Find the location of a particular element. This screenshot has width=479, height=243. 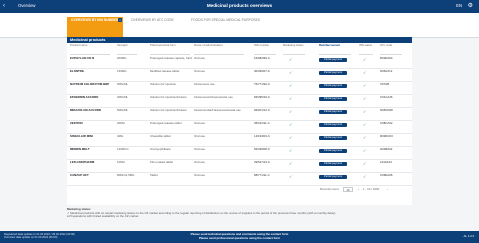

route: Intramuscular/Intravenous/rectal use is located at coordinates (217, 110).